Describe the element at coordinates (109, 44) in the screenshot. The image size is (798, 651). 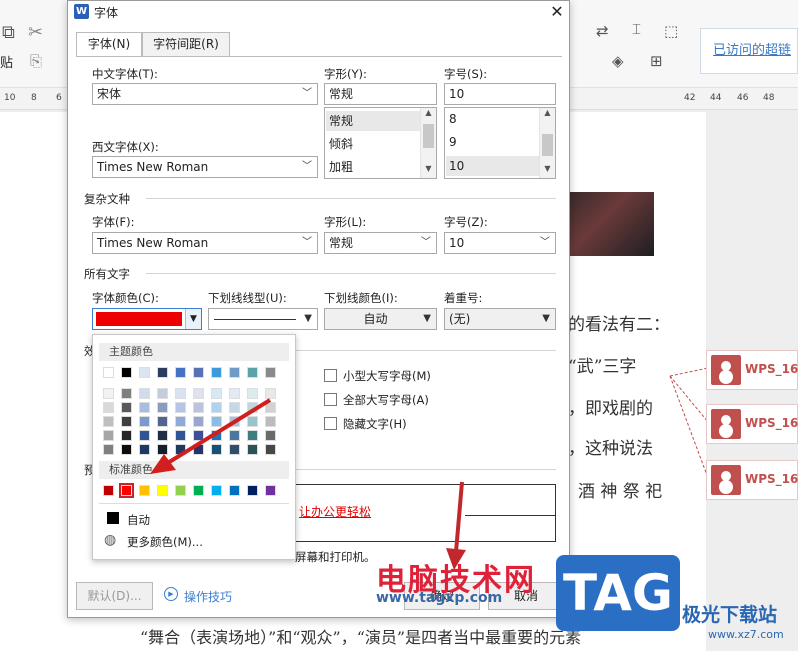
I see `tab-font: 字体(N)` at that location.